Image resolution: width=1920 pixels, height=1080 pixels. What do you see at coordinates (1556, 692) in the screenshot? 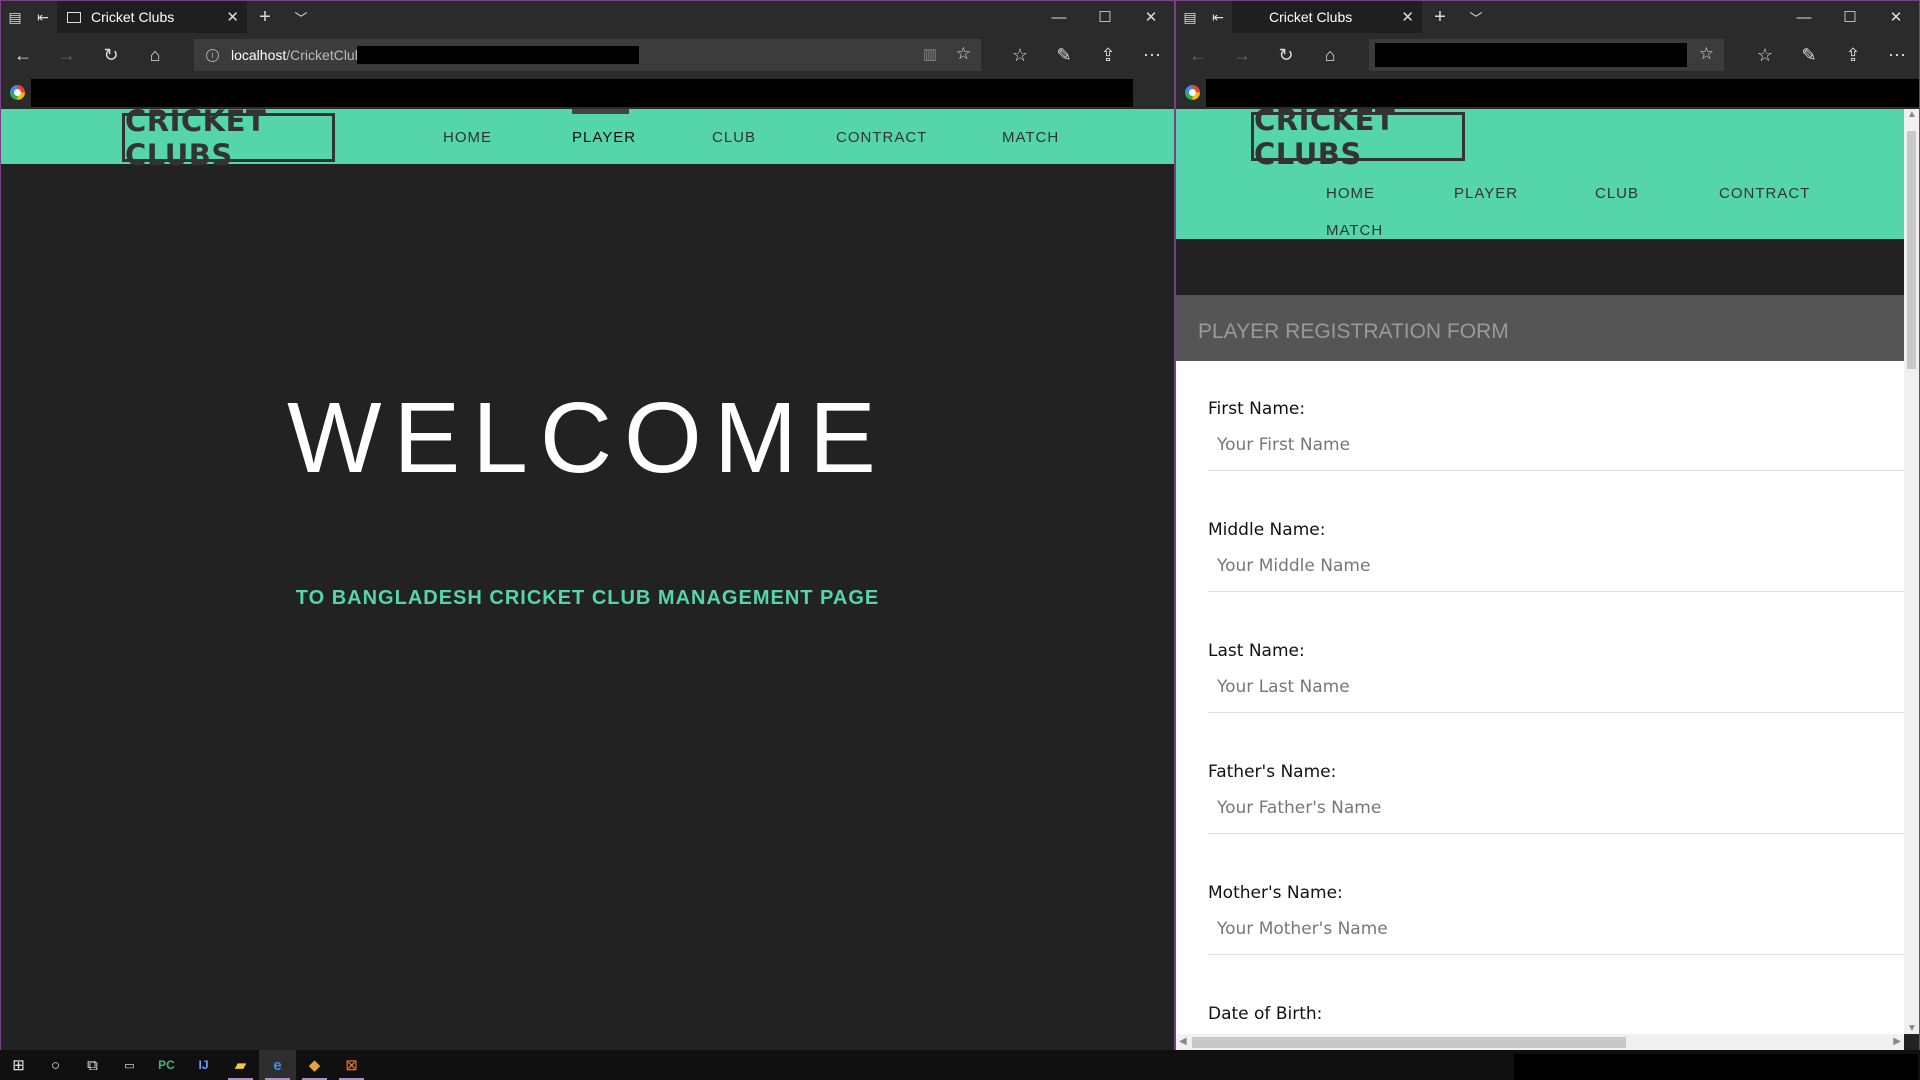
I see `last-name-input` at bounding box center [1556, 692].